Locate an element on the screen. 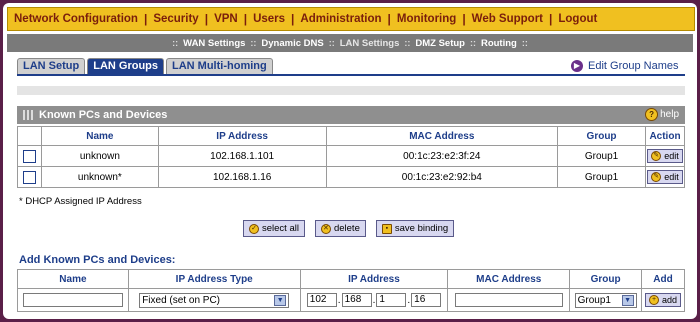  known-devices-header: Known PCs and Devices ? help is located at coordinates (351, 115).